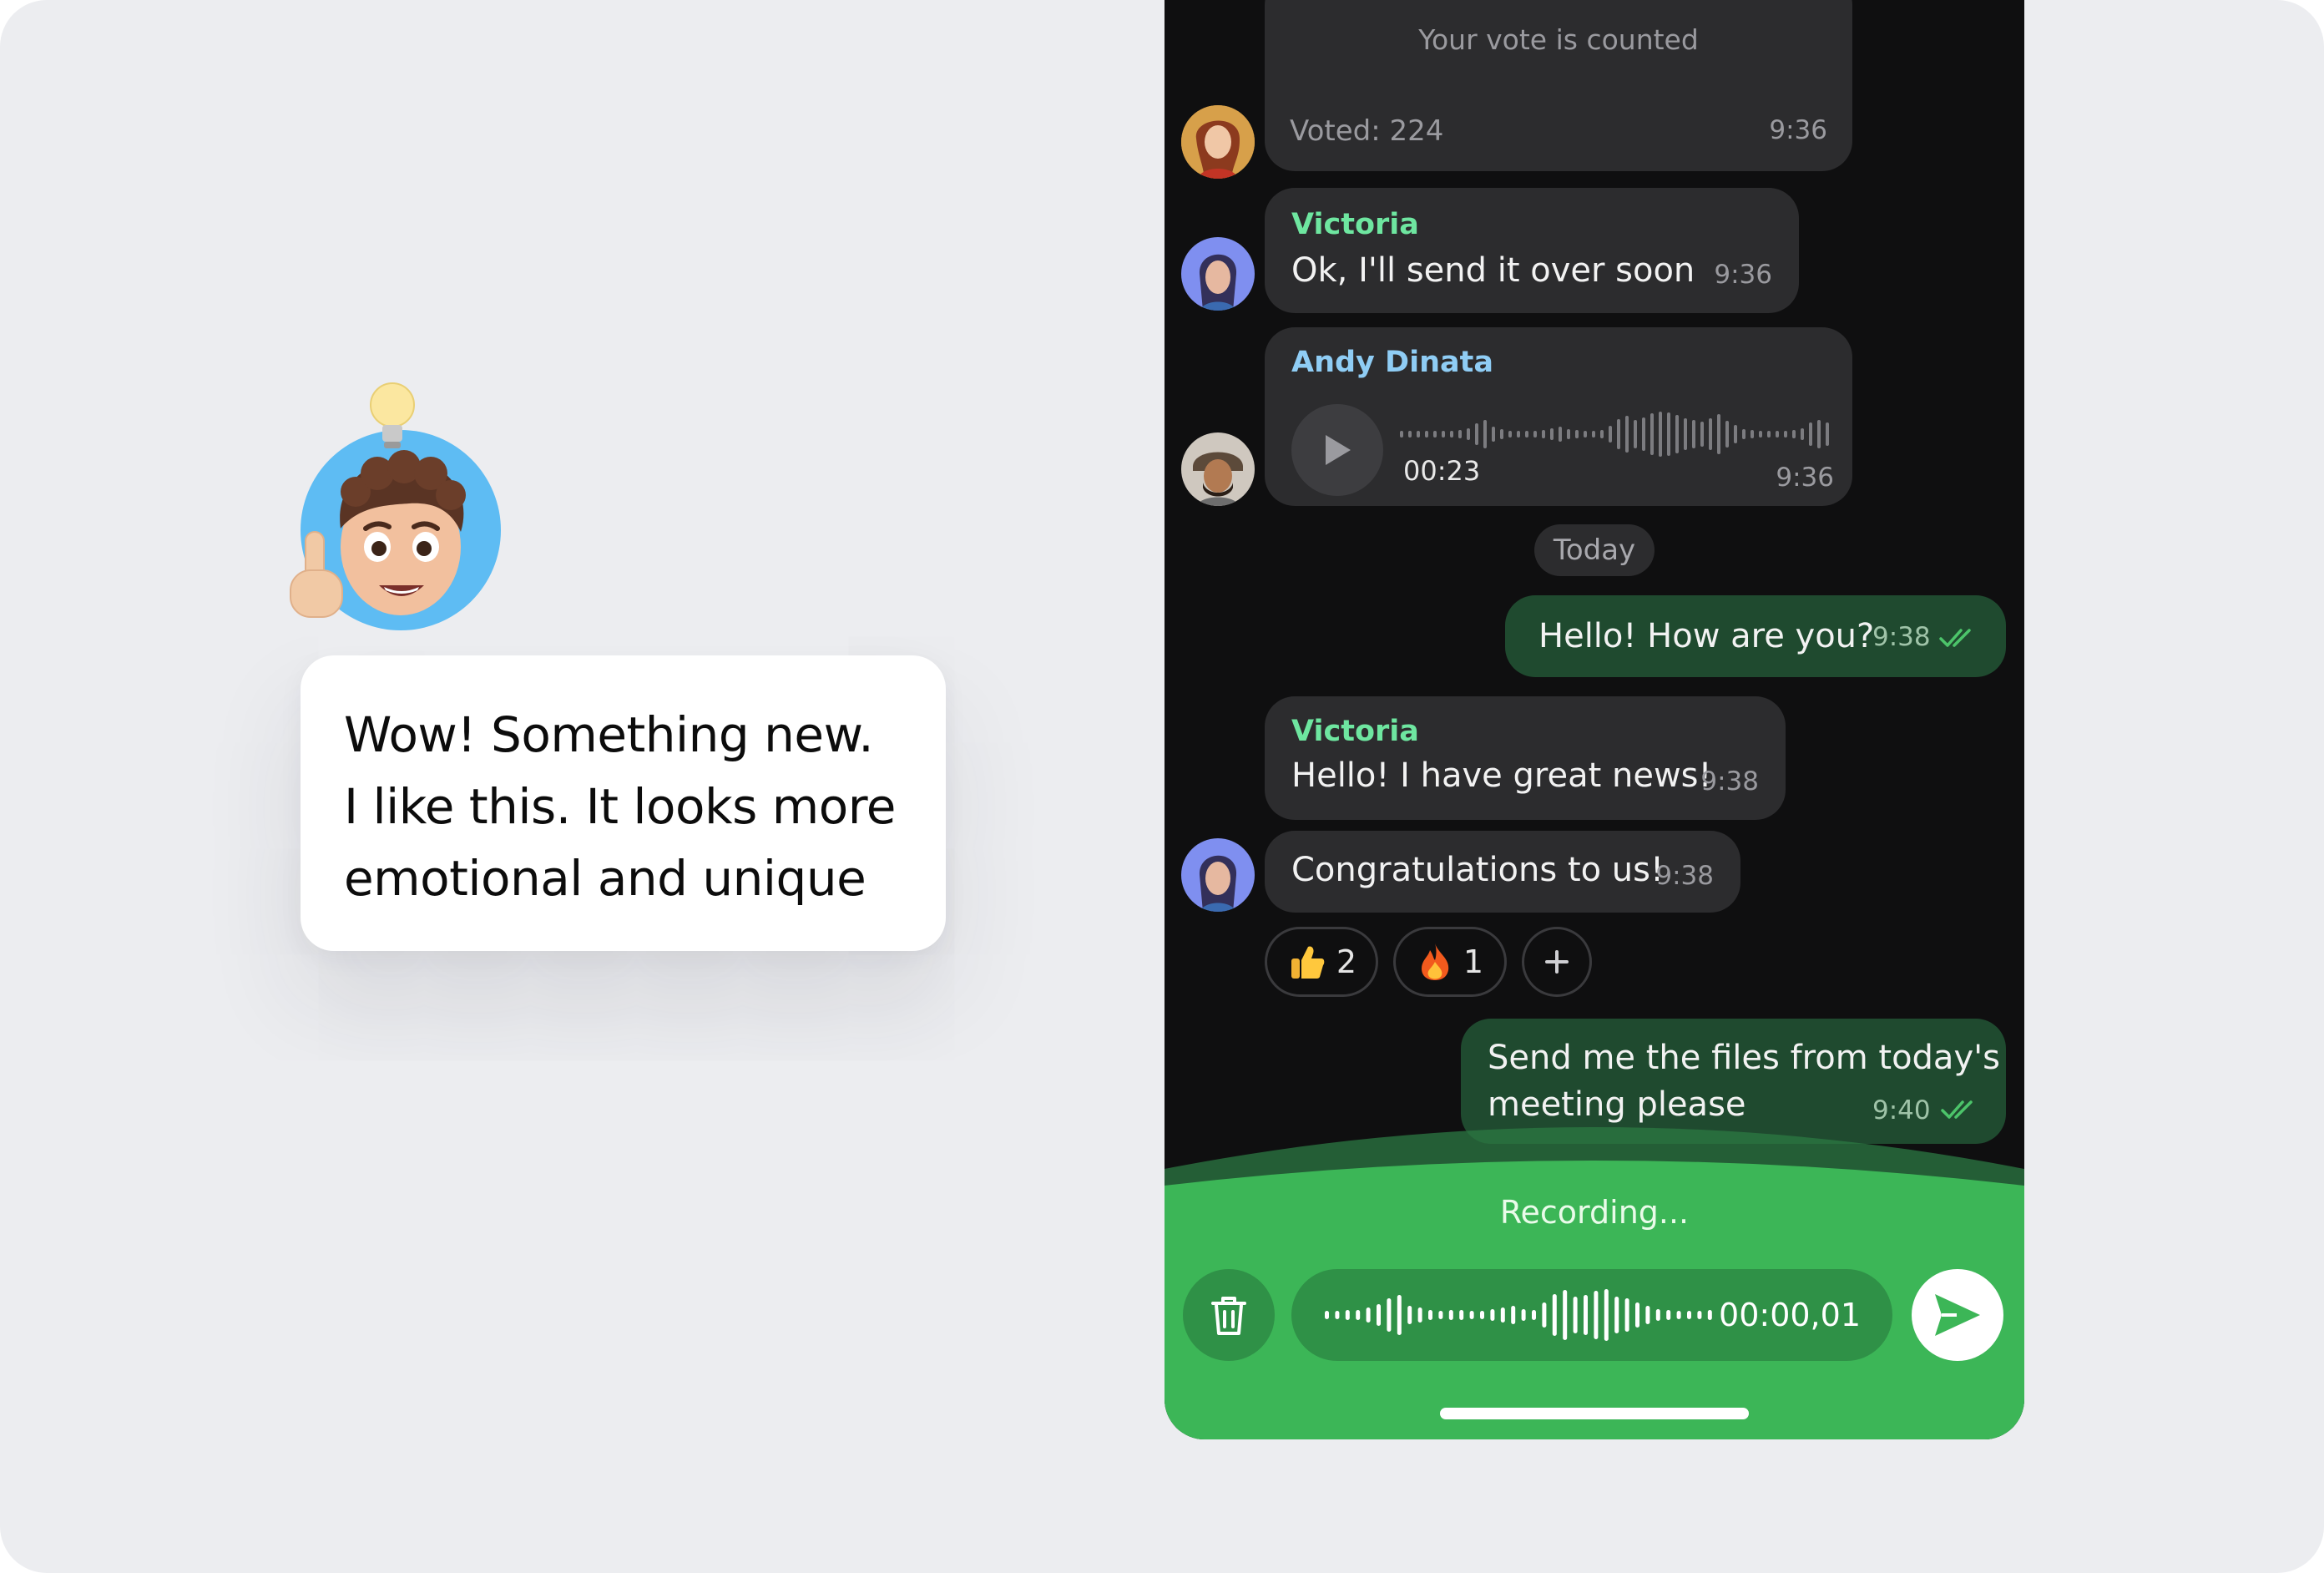 This screenshot has height=1573, width=2324. I want to click on add-reaction-button, so click(1557, 962).